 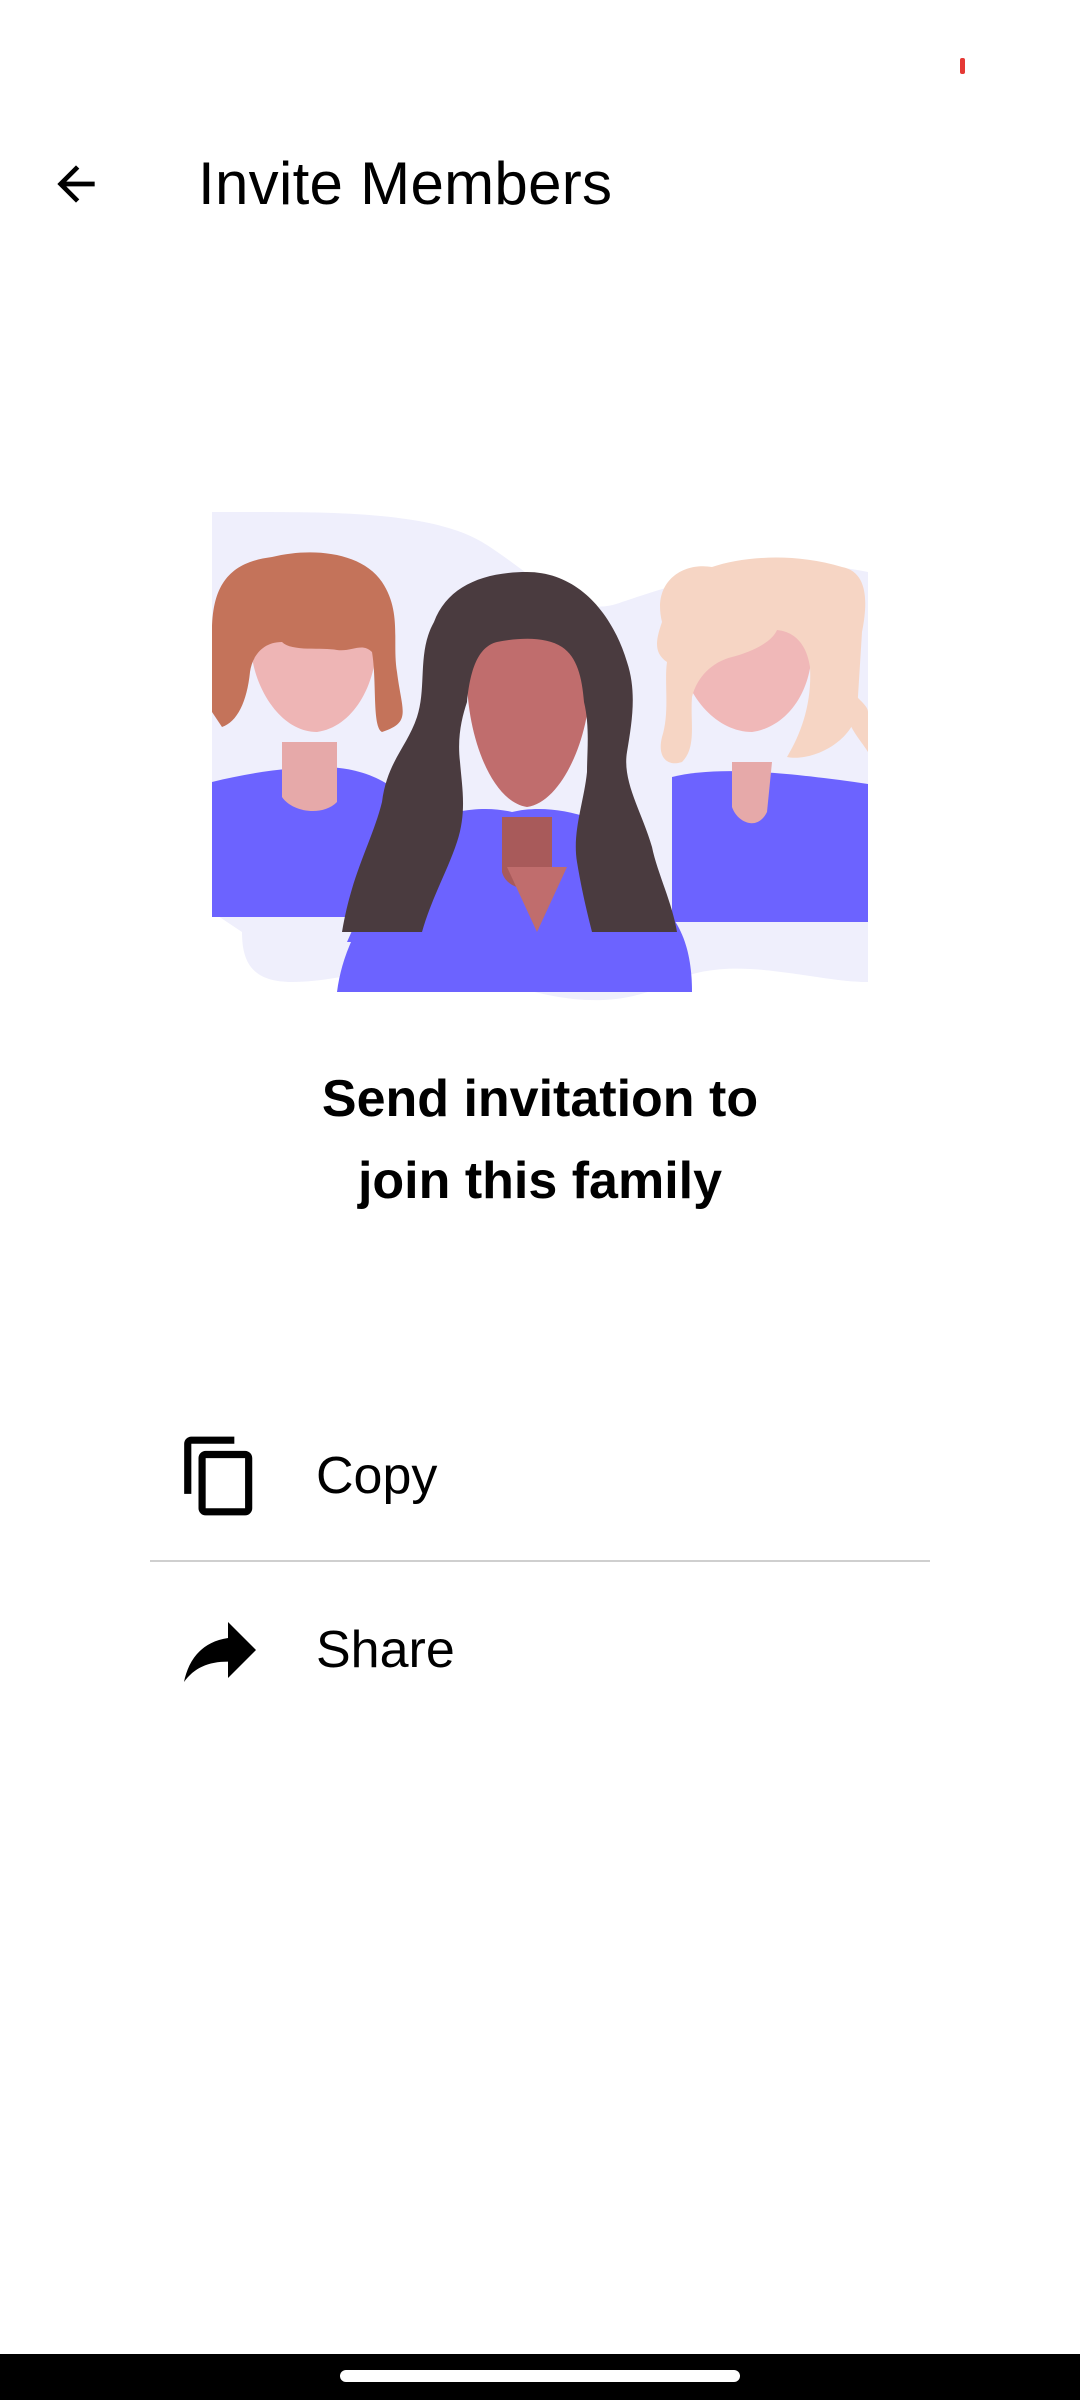 I want to click on copy-label: Copy, so click(x=377, y=1476).